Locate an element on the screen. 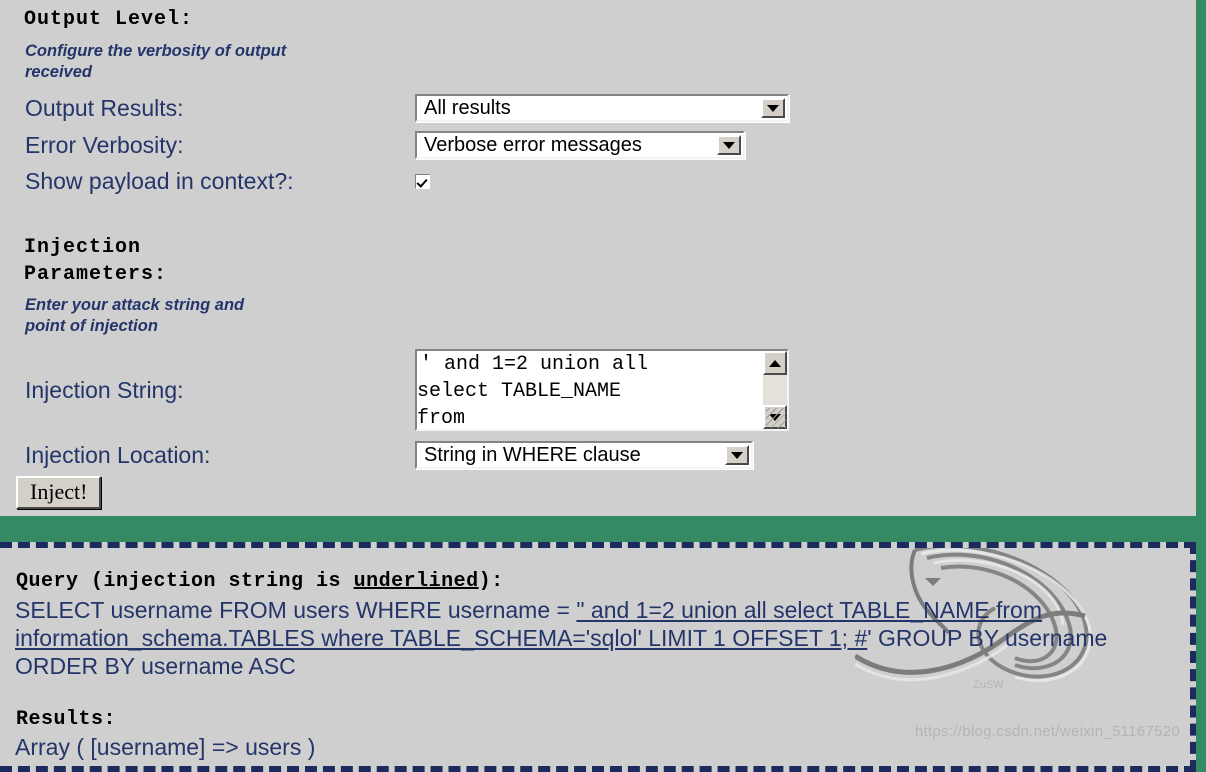 The height and width of the screenshot is (772, 1206). resize-grip-icon is located at coordinates (776, 418).